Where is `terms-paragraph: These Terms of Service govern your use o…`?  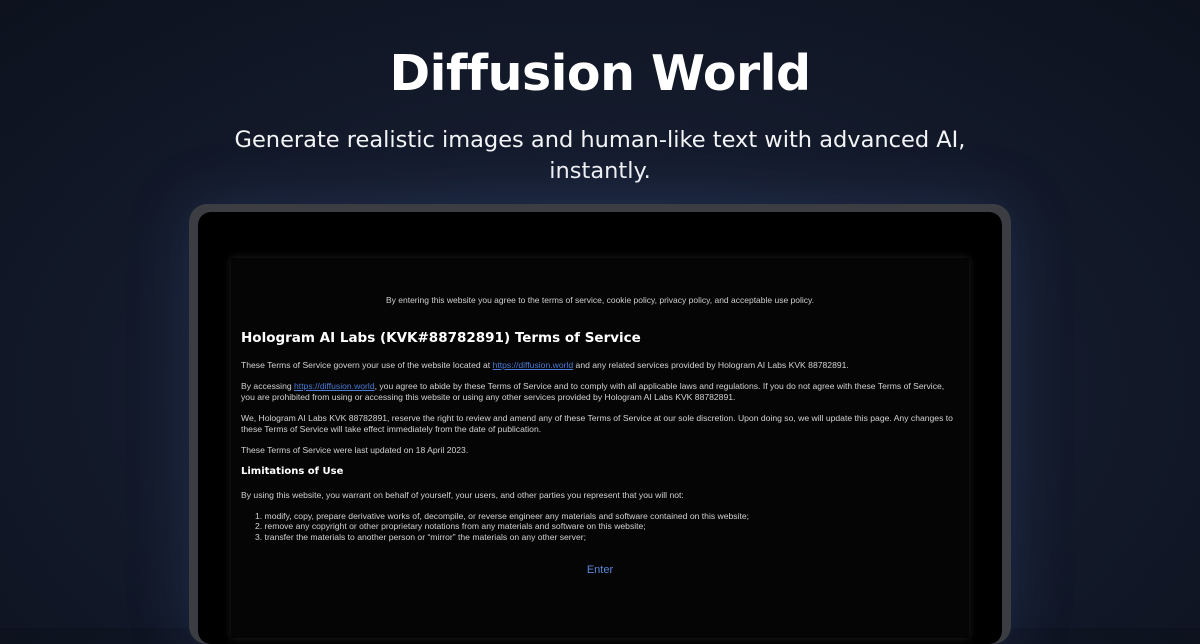 terms-paragraph: These Terms of Service govern your use o… is located at coordinates (599, 366).